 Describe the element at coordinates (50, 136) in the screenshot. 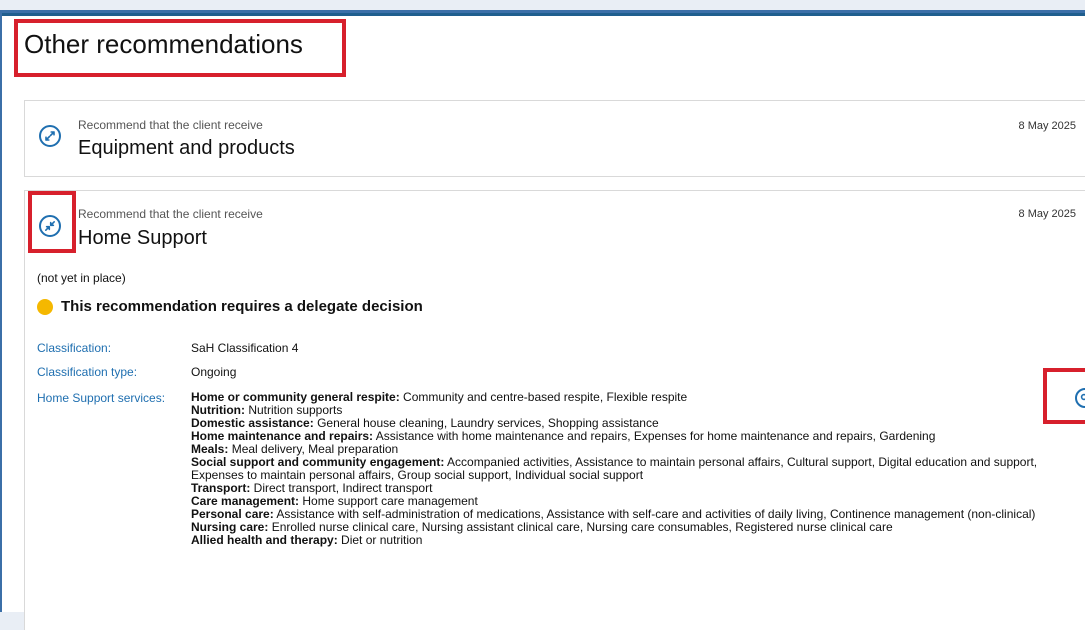

I see `expand-icon` at that location.